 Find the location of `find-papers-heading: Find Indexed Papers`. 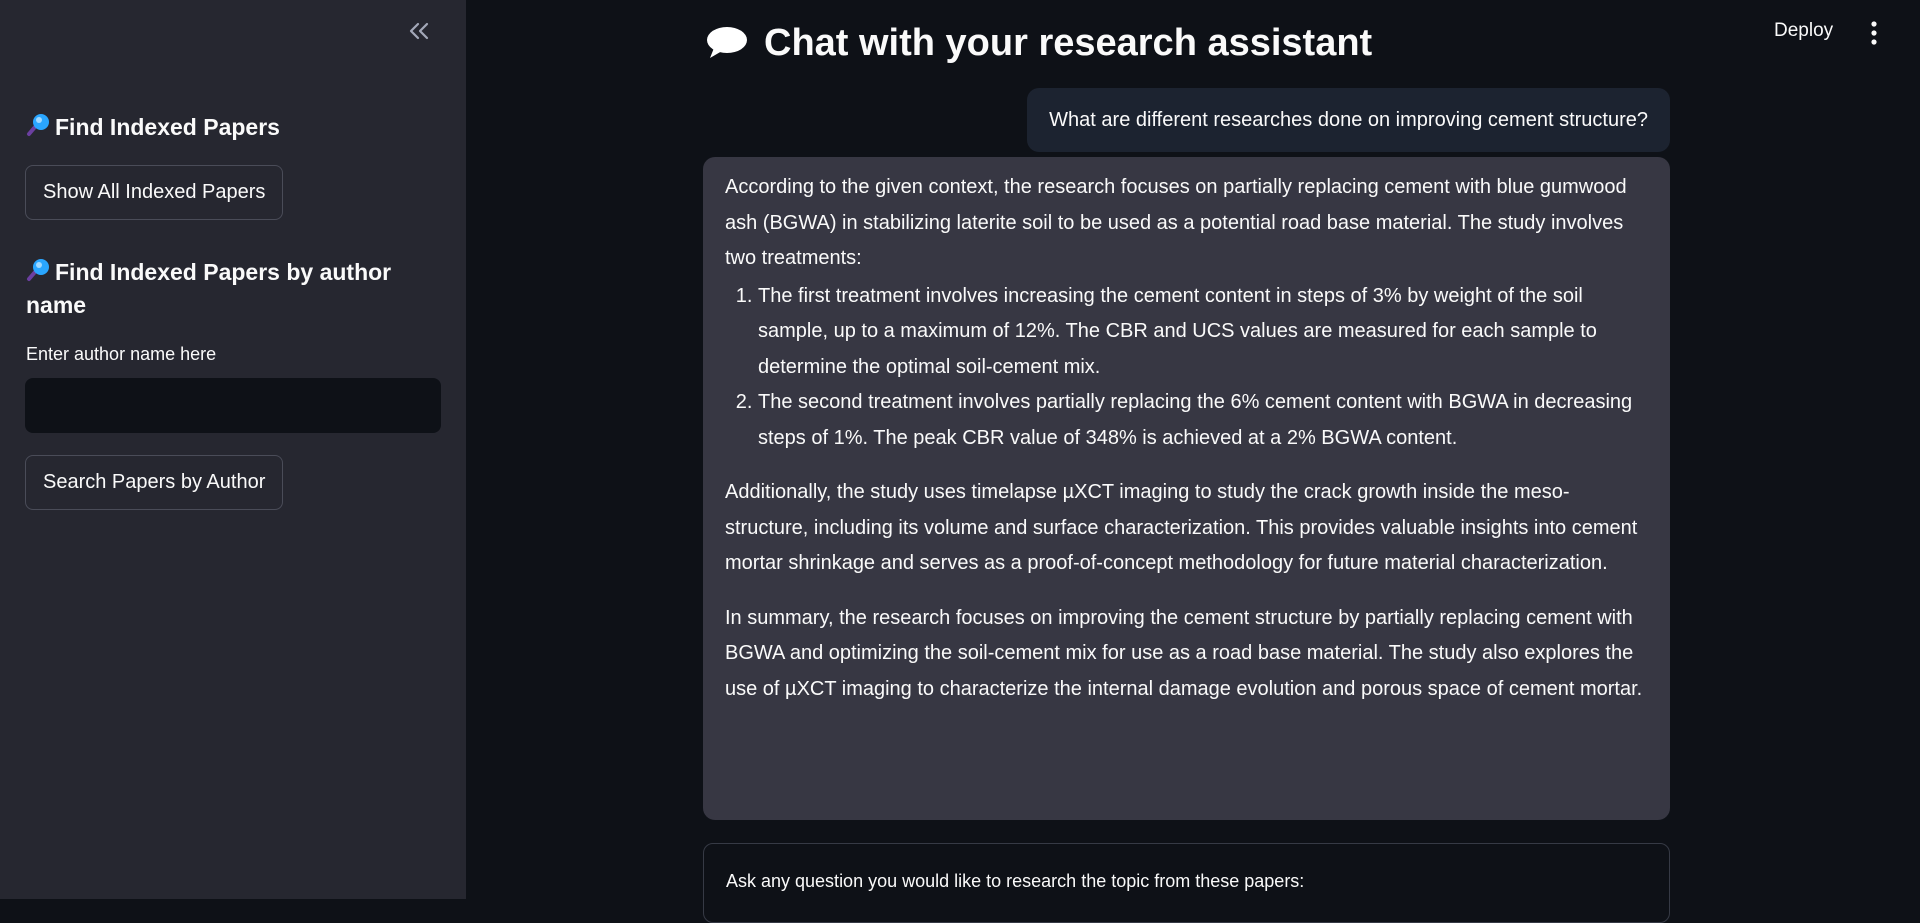

find-papers-heading: Find Indexed Papers is located at coordinates (153, 128).